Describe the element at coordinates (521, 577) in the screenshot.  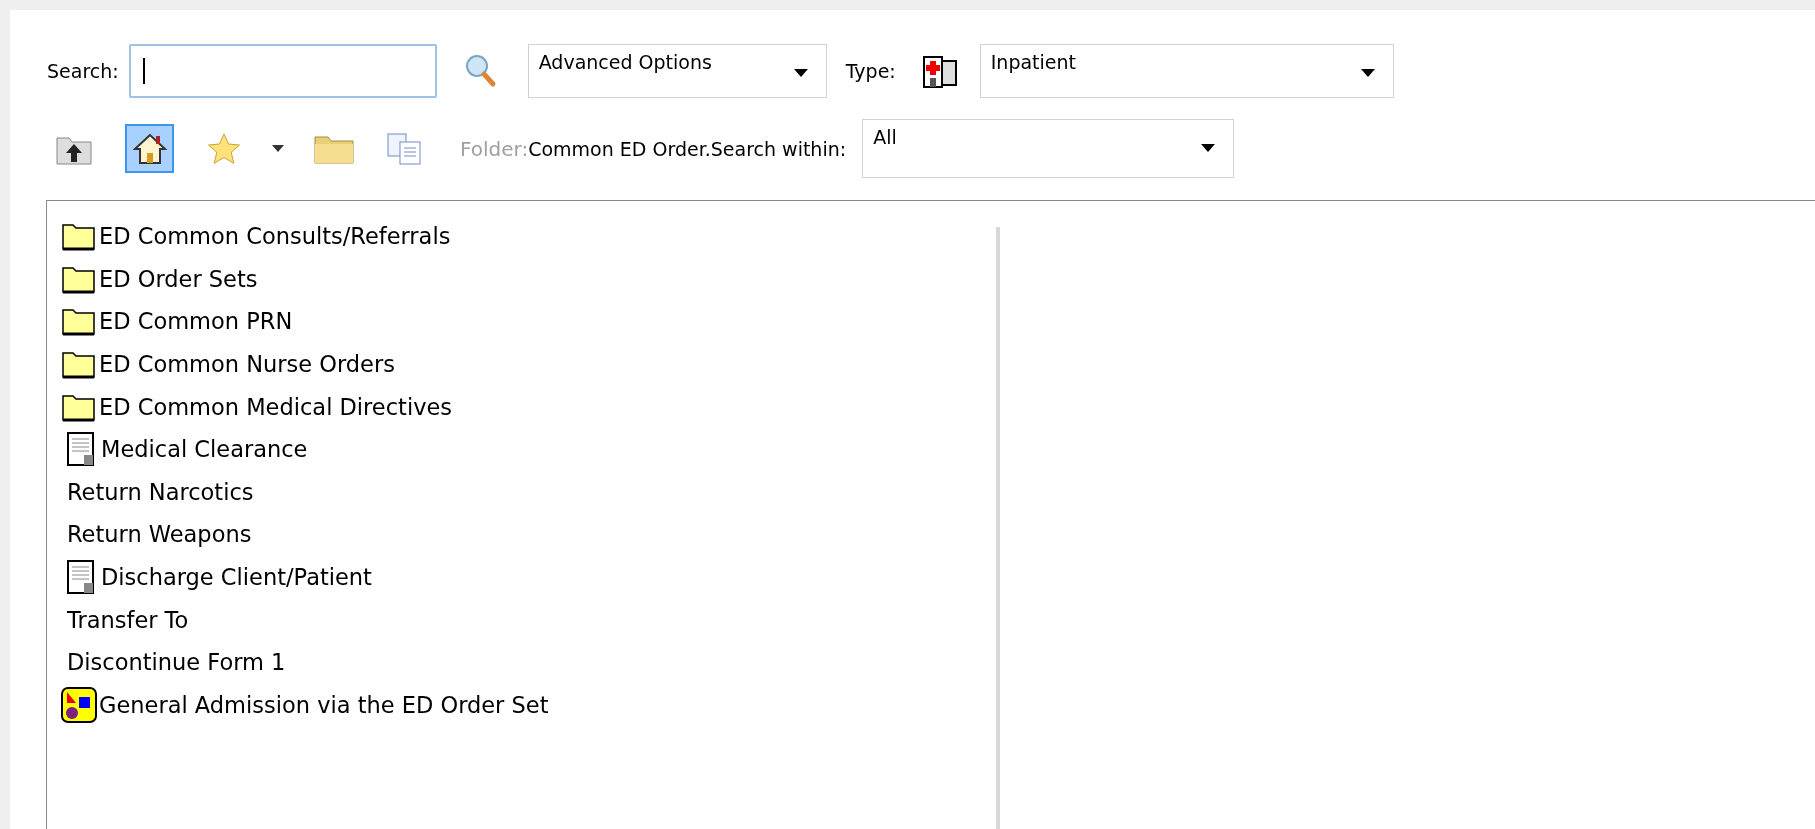
I see `list-item: Discharge Client/Patient` at that location.